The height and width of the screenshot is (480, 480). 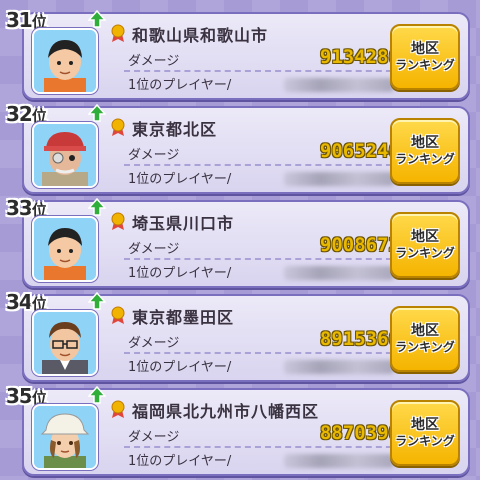 I want to click on region-name: 埼玉県川口市, so click(x=183, y=223).